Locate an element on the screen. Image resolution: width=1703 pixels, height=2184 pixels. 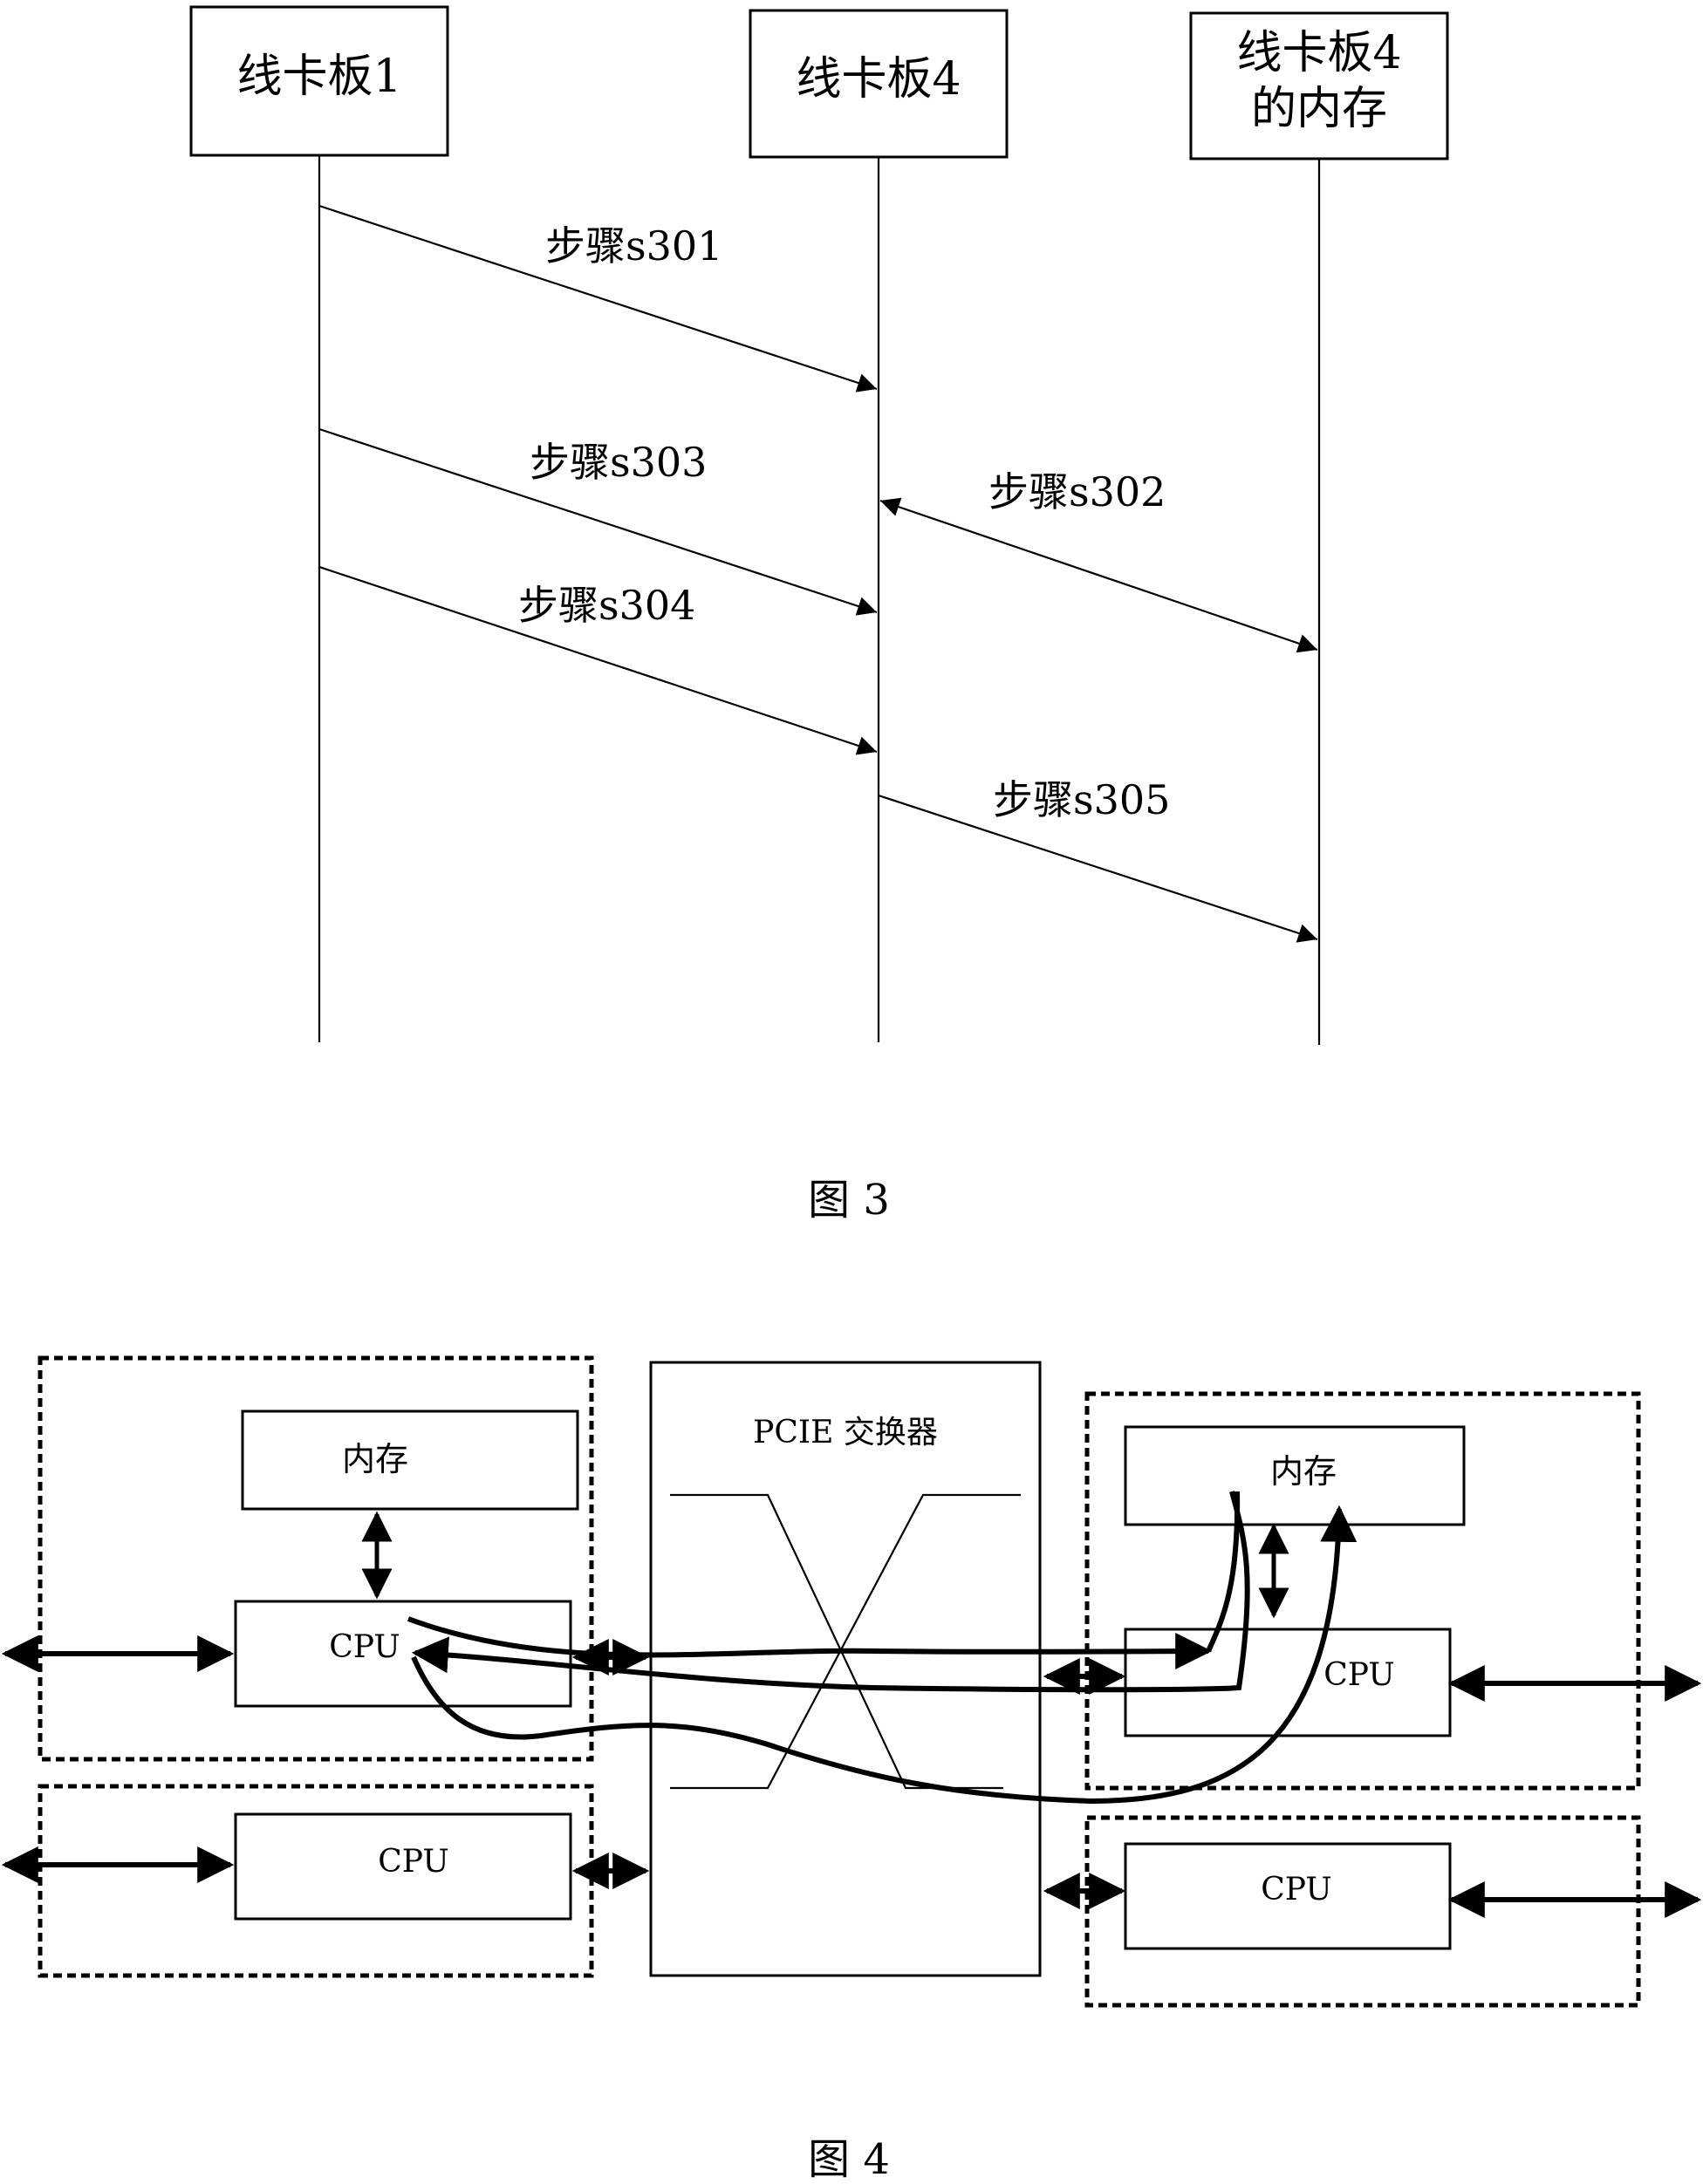
message-s305: 步骤s305 is located at coordinates (1098, 859).